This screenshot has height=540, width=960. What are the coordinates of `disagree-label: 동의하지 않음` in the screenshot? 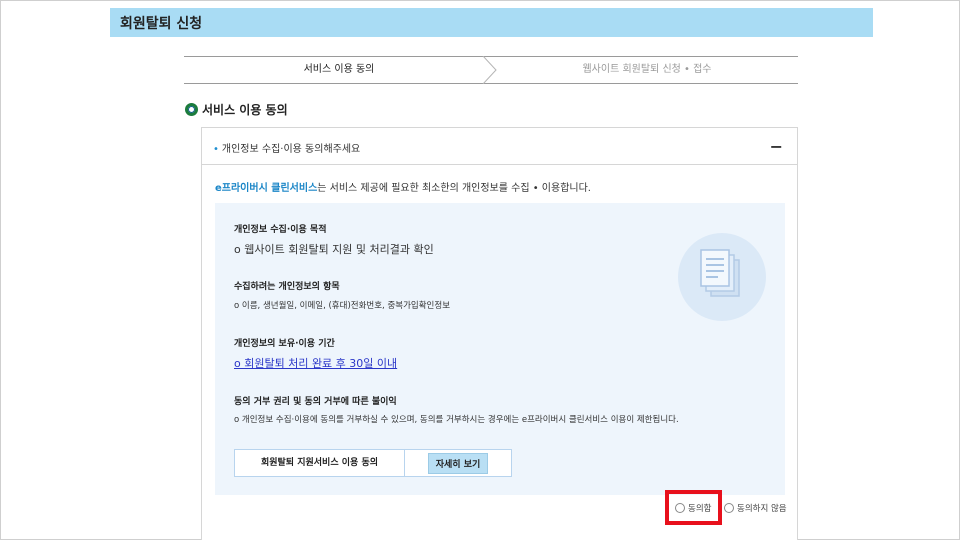 It's located at (762, 509).